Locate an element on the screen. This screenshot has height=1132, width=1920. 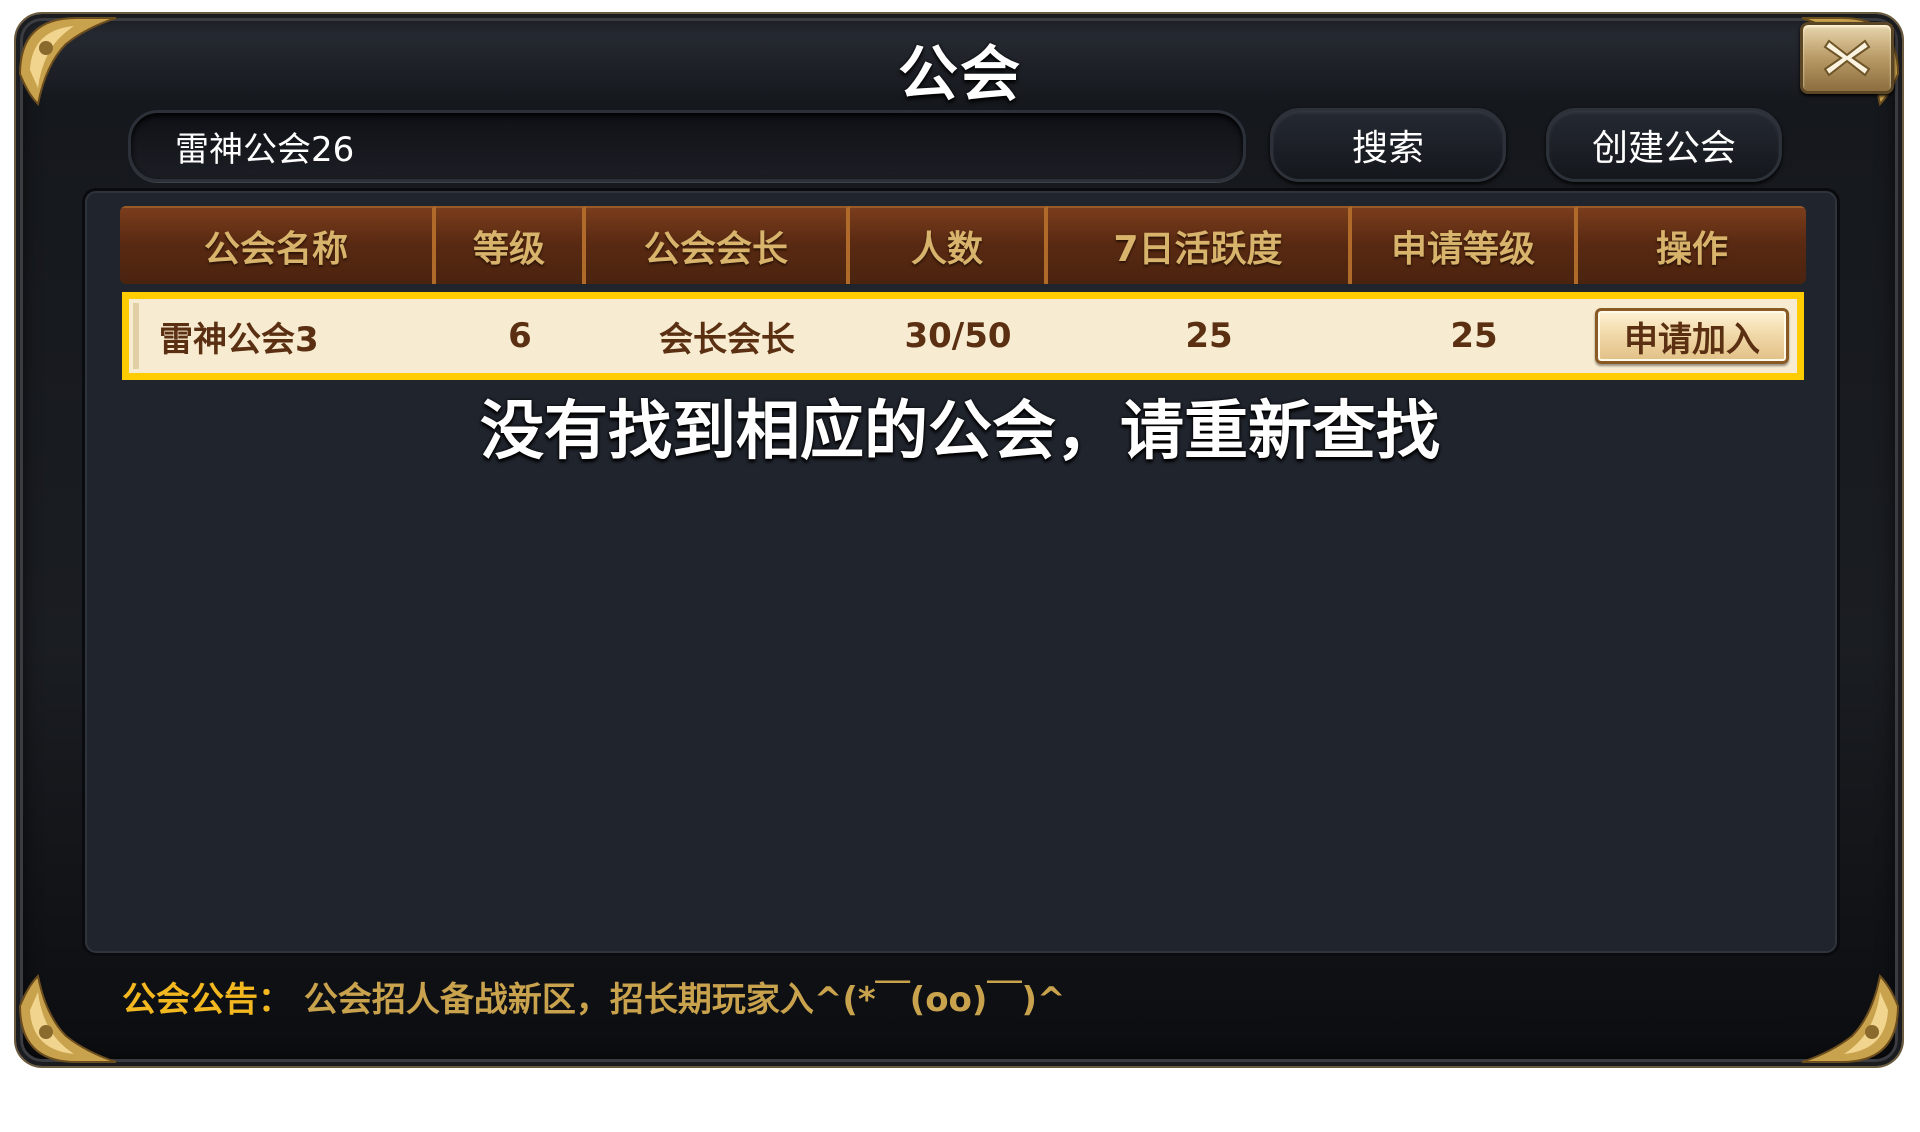
guild-name: 雷神公会3 is located at coordinates (239, 339).